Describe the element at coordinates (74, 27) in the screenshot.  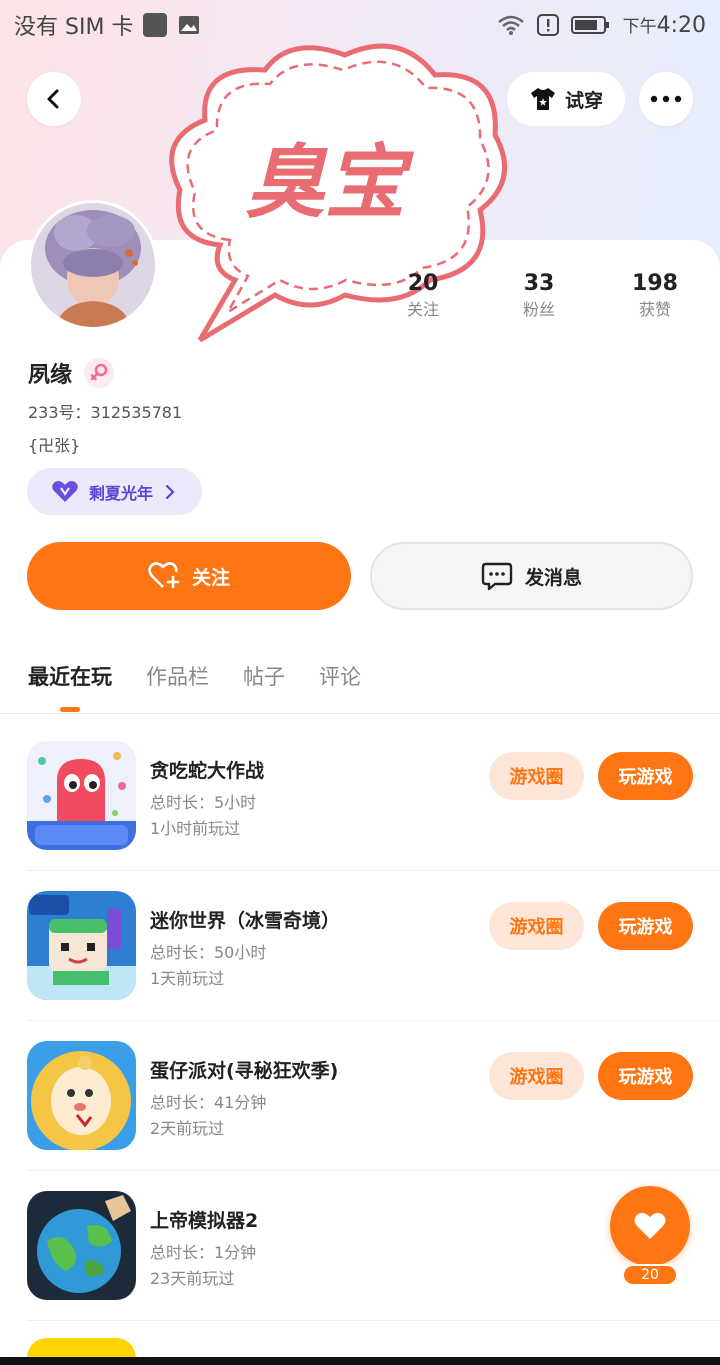
I see `carrier-label: 没有 SIM 卡` at that location.